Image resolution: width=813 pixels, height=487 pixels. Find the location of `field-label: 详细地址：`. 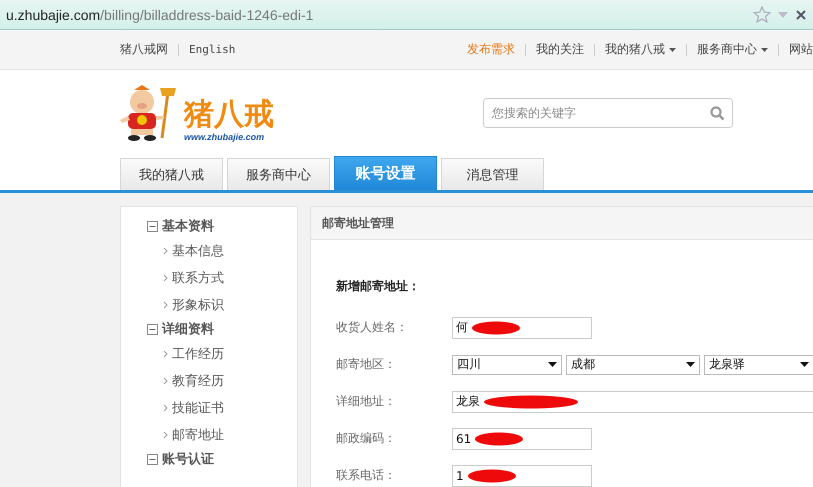

field-label: 详细地址： is located at coordinates (366, 401).